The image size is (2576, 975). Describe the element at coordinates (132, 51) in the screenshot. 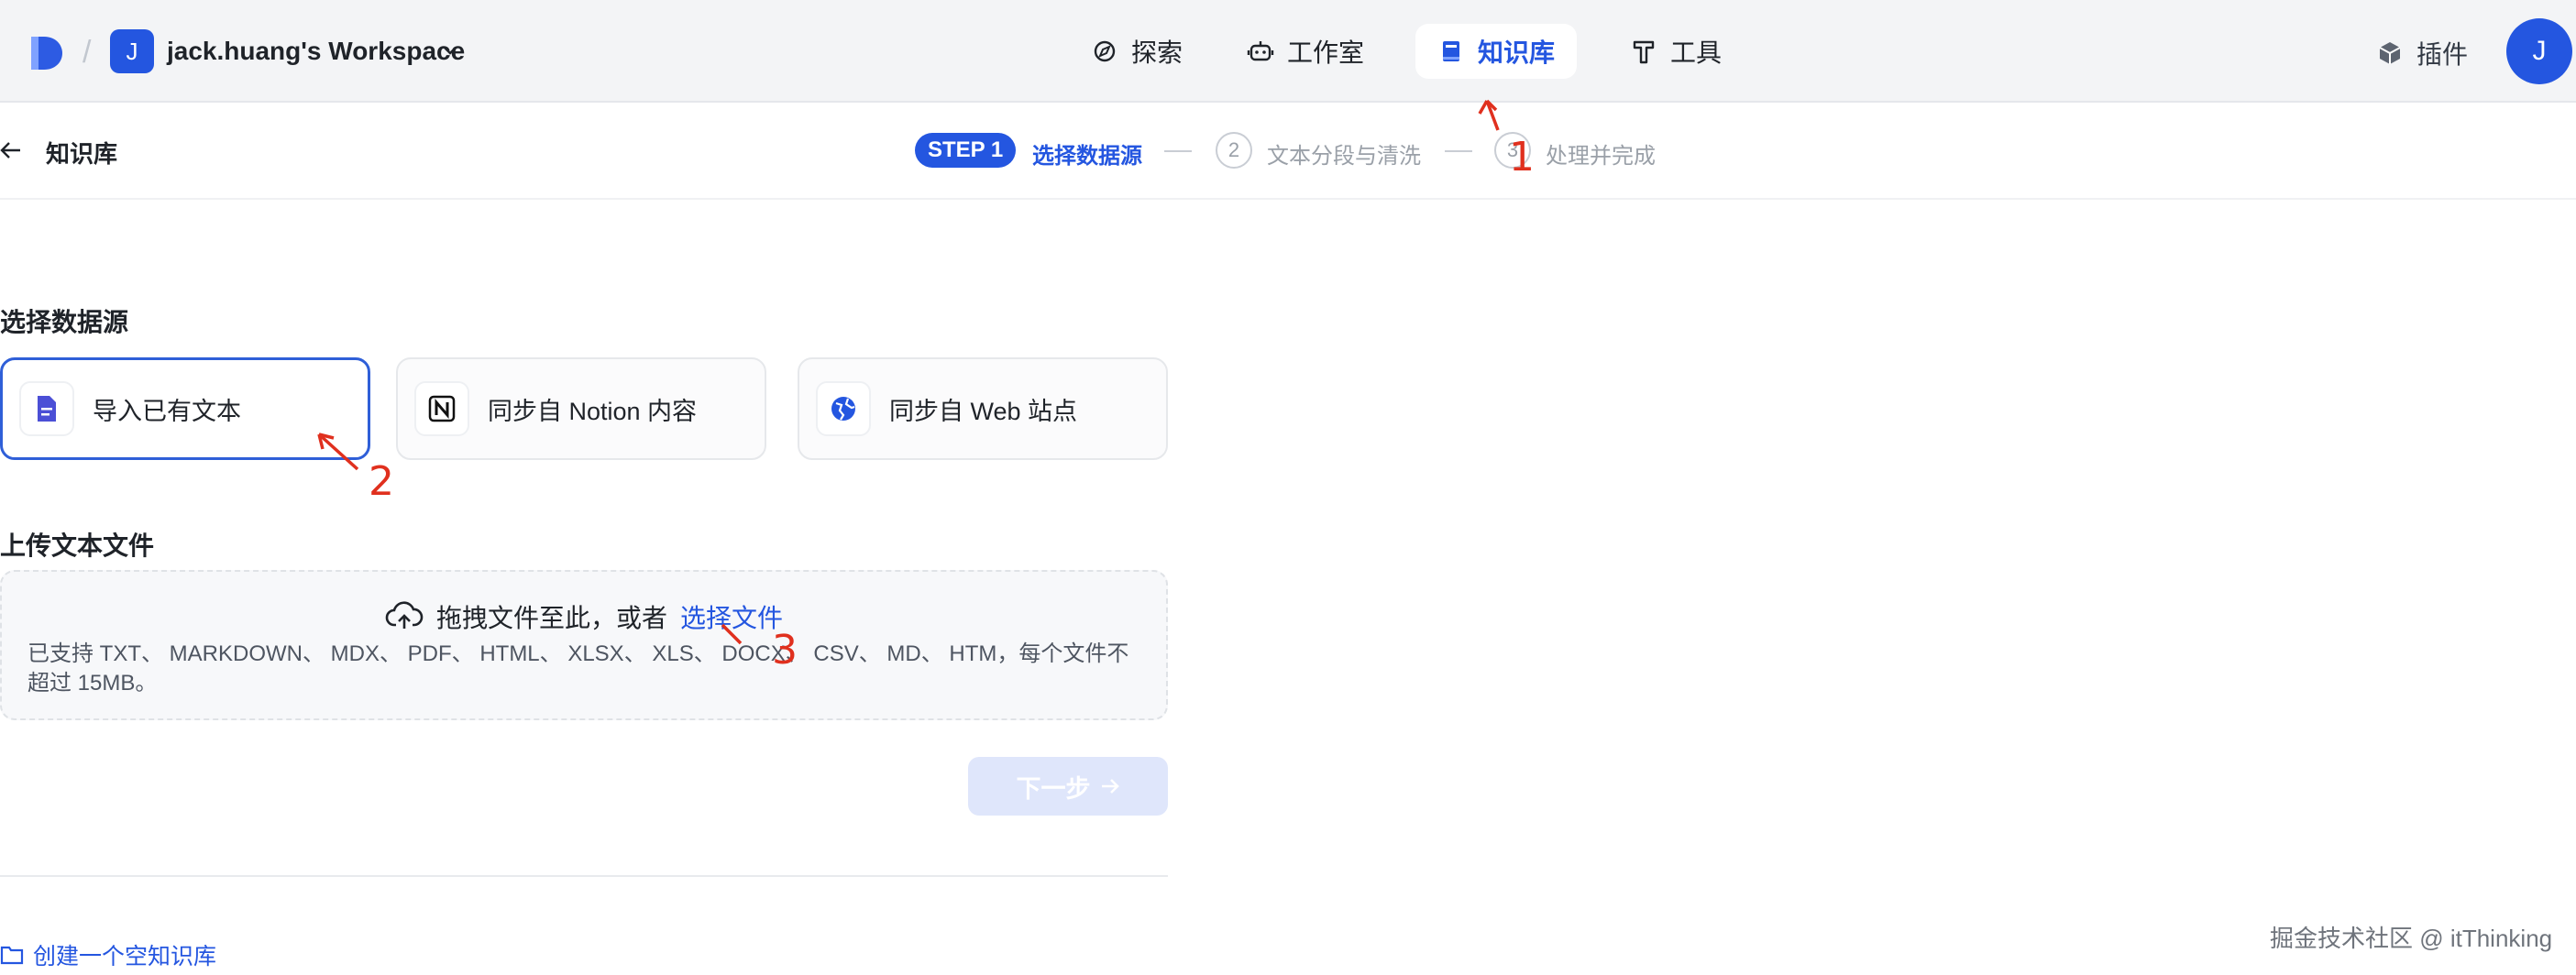

I see `workspace-avatar: J` at that location.